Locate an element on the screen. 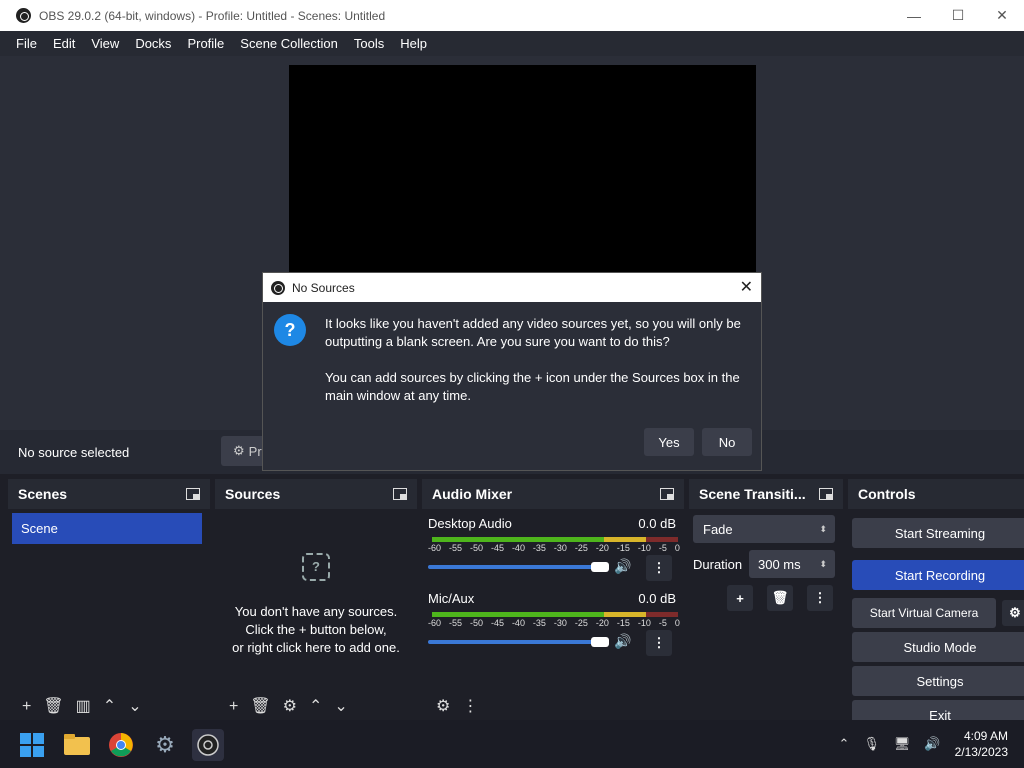  close-button: ✕ is located at coordinates (1002, 15).